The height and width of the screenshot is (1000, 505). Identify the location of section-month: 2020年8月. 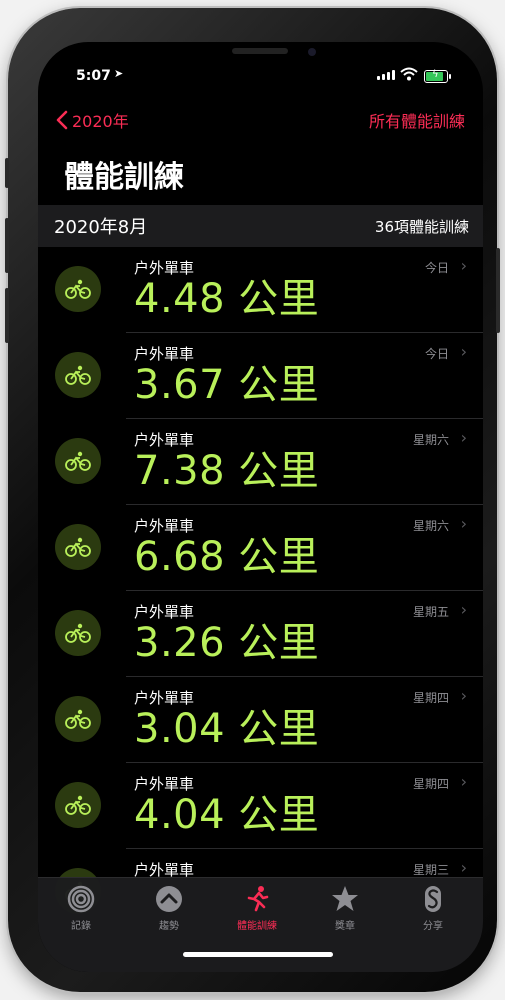
(101, 227).